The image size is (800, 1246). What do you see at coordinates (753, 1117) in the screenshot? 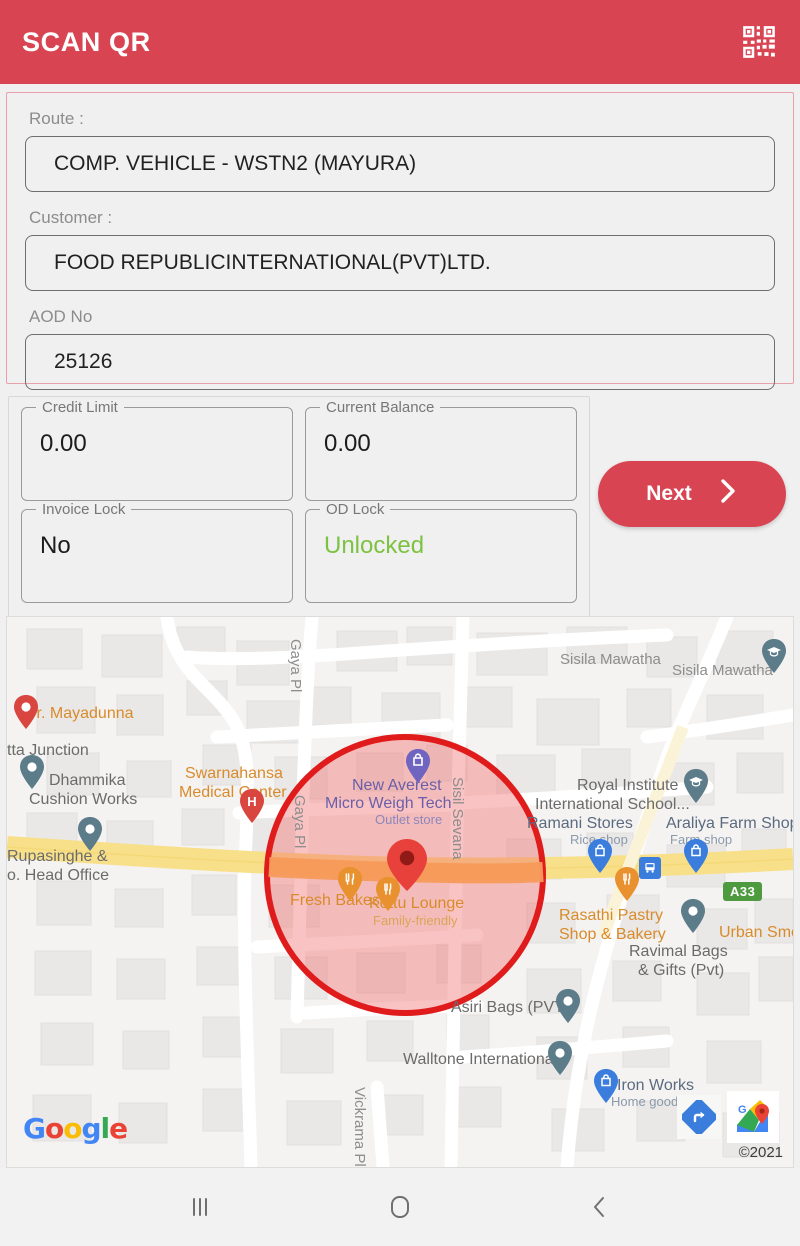
I see `google-maps-icon: G` at bounding box center [753, 1117].